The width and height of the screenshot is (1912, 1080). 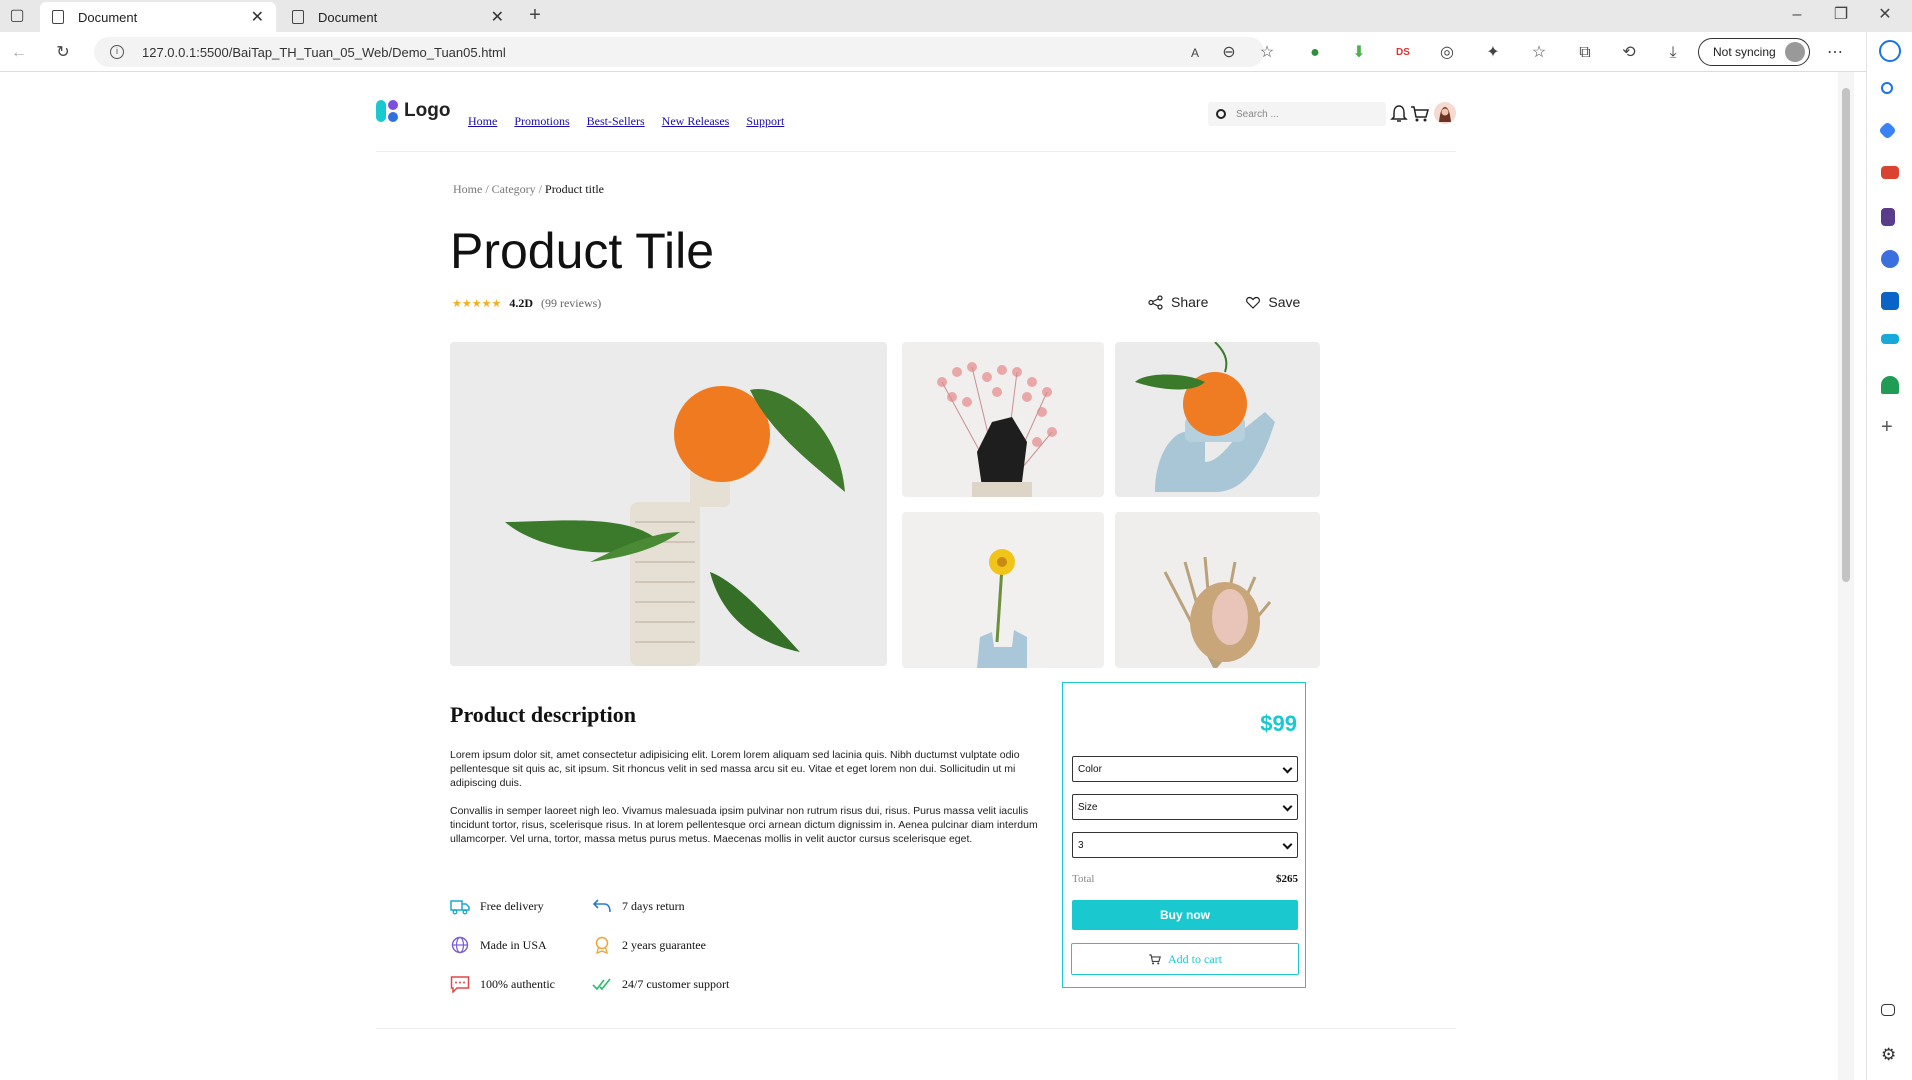 I want to click on feature-item: Made in USA, so click(x=498, y=945).